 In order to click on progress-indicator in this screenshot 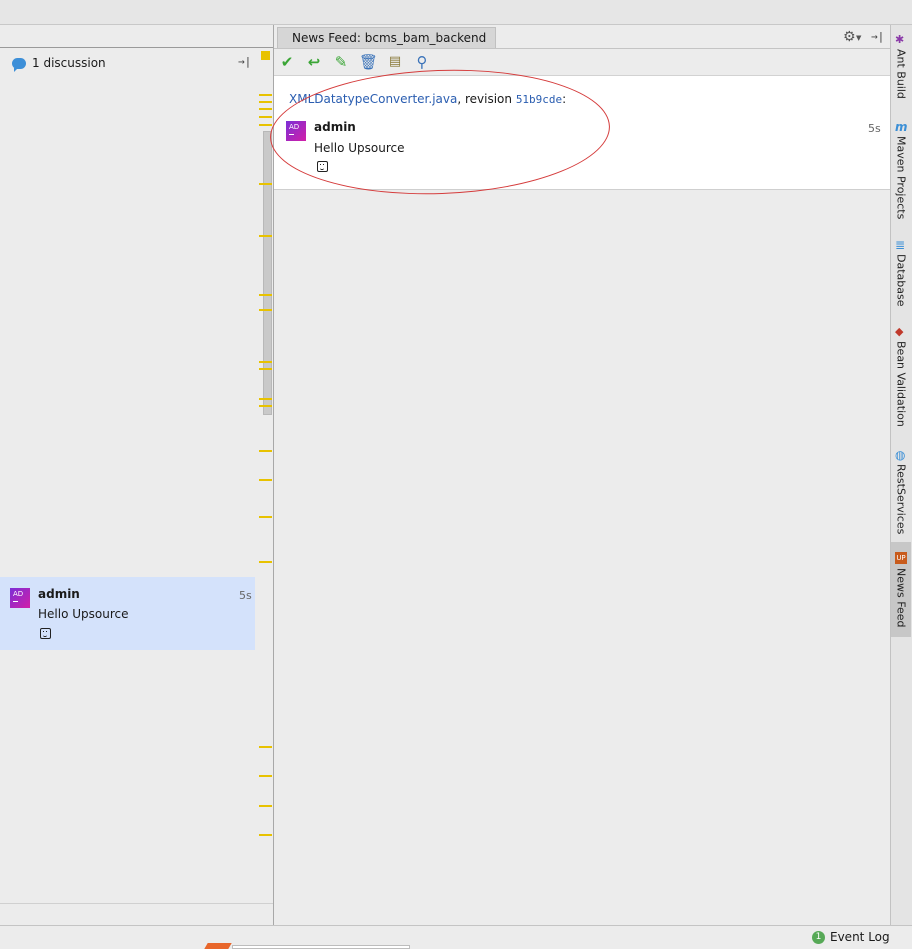, I will do `click(218, 946)`.